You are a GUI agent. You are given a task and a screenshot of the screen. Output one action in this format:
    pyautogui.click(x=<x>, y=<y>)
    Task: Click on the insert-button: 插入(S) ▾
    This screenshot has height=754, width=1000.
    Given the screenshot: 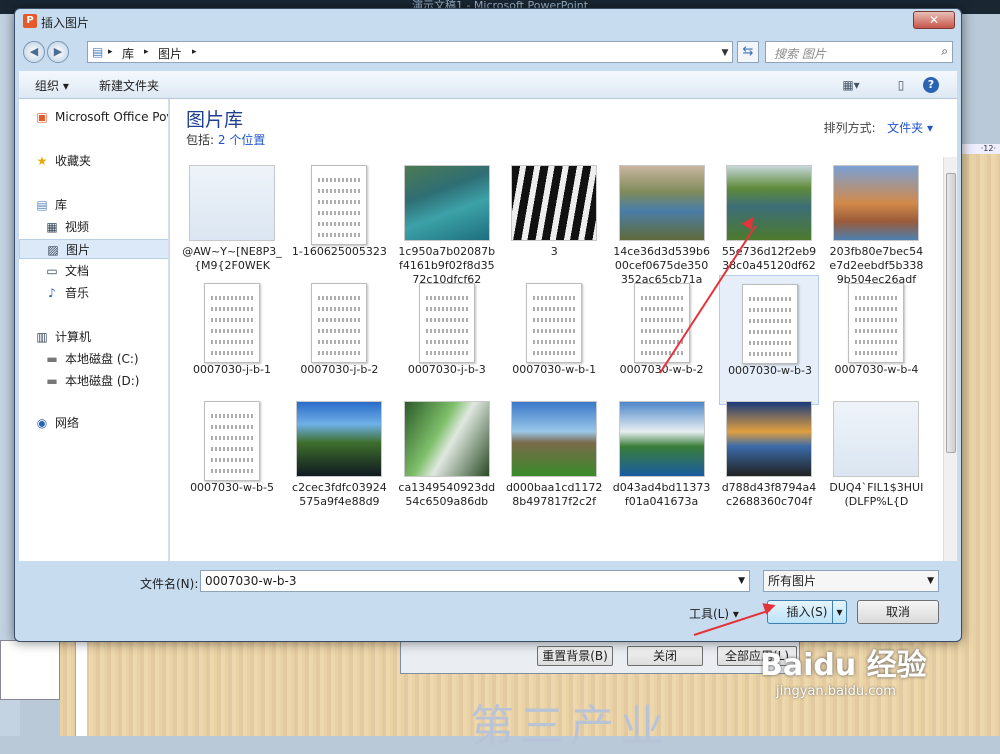 What is the action you would take?
    pyautogui.click(x=807, y=612)
    